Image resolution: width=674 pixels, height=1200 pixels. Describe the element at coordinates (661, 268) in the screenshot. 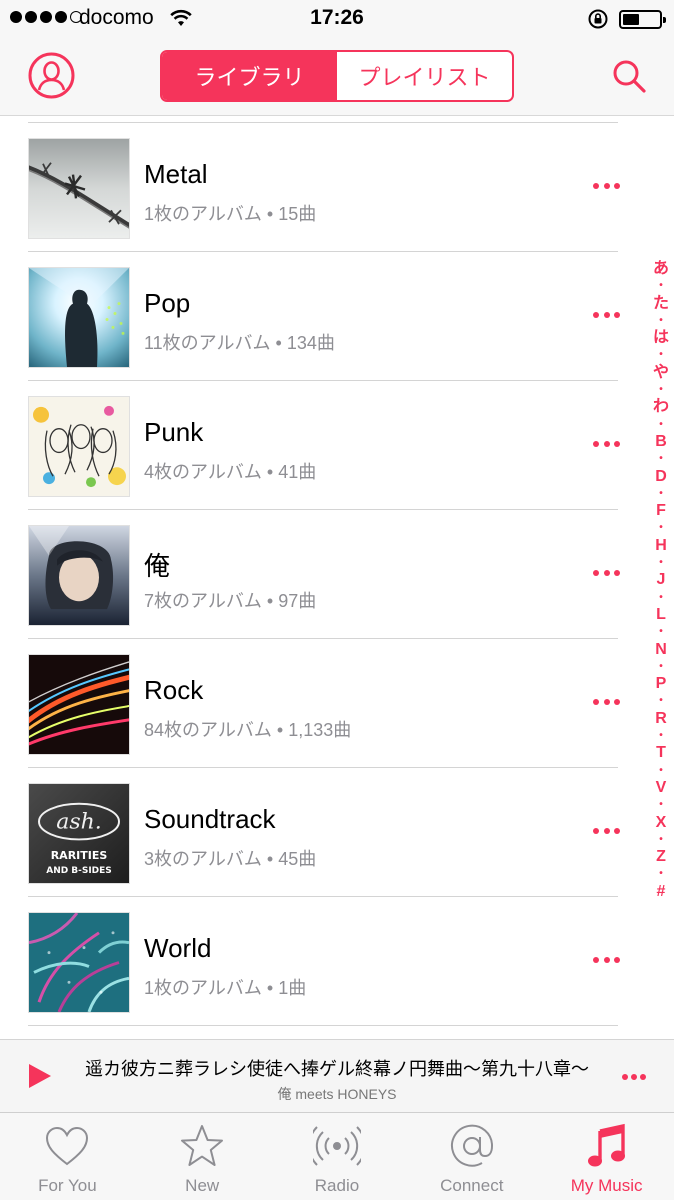

I see `index-letter: あ` at that location.